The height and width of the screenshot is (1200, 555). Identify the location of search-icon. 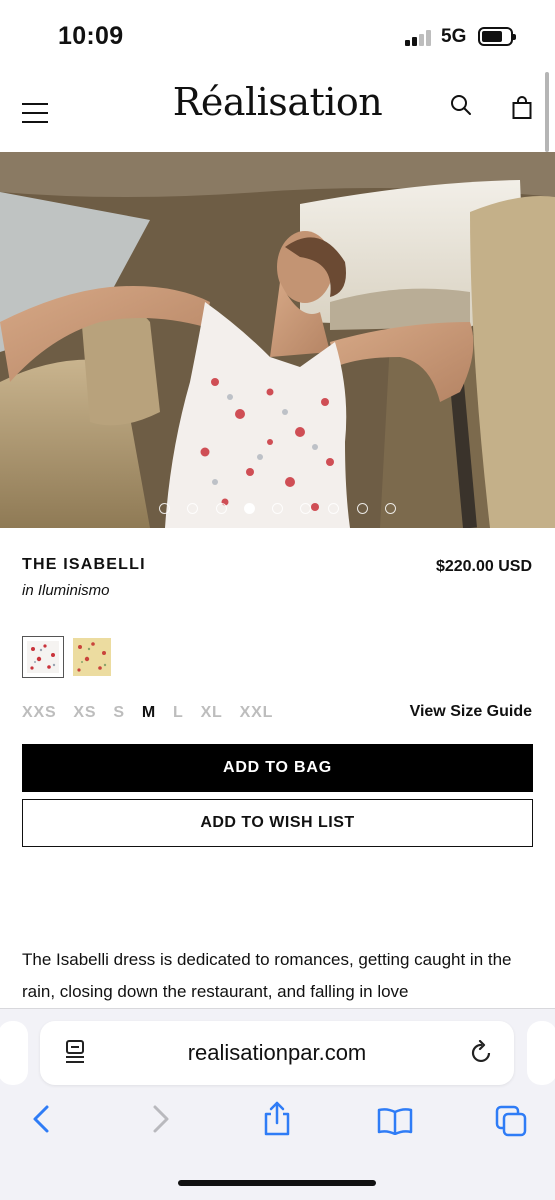
(461, 107).